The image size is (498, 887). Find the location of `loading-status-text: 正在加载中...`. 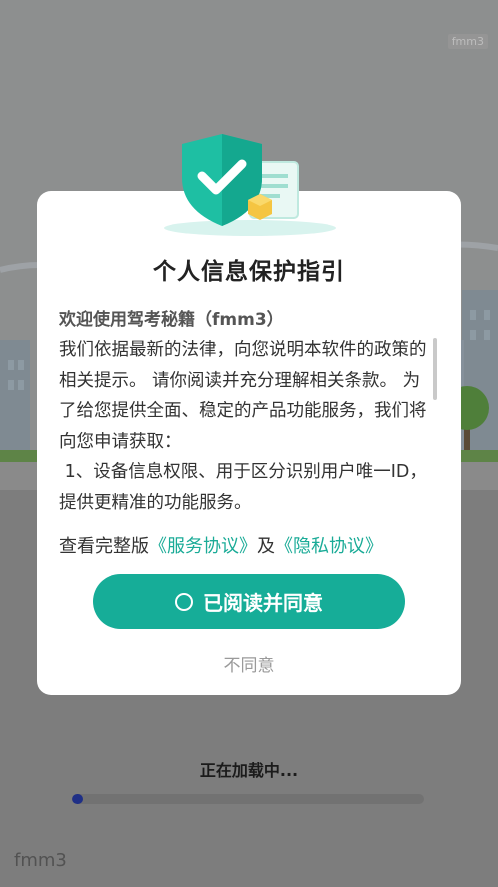

loading-status-text: 正在加载中... is located at coordinates (249, 770).